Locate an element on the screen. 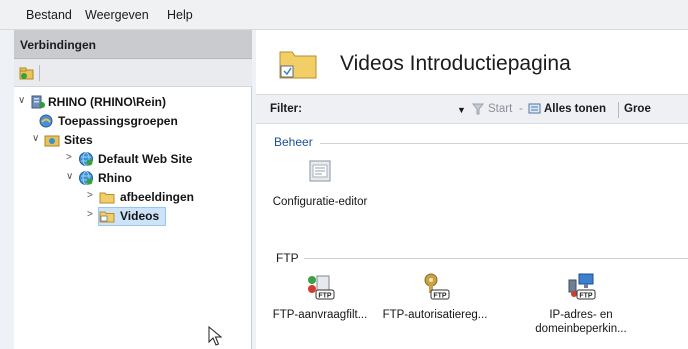 This screenshot has width=688, height=349. filter-bar: Filter: ▼ Start - Alles tonen Groe is located at coordinates (472, 109).